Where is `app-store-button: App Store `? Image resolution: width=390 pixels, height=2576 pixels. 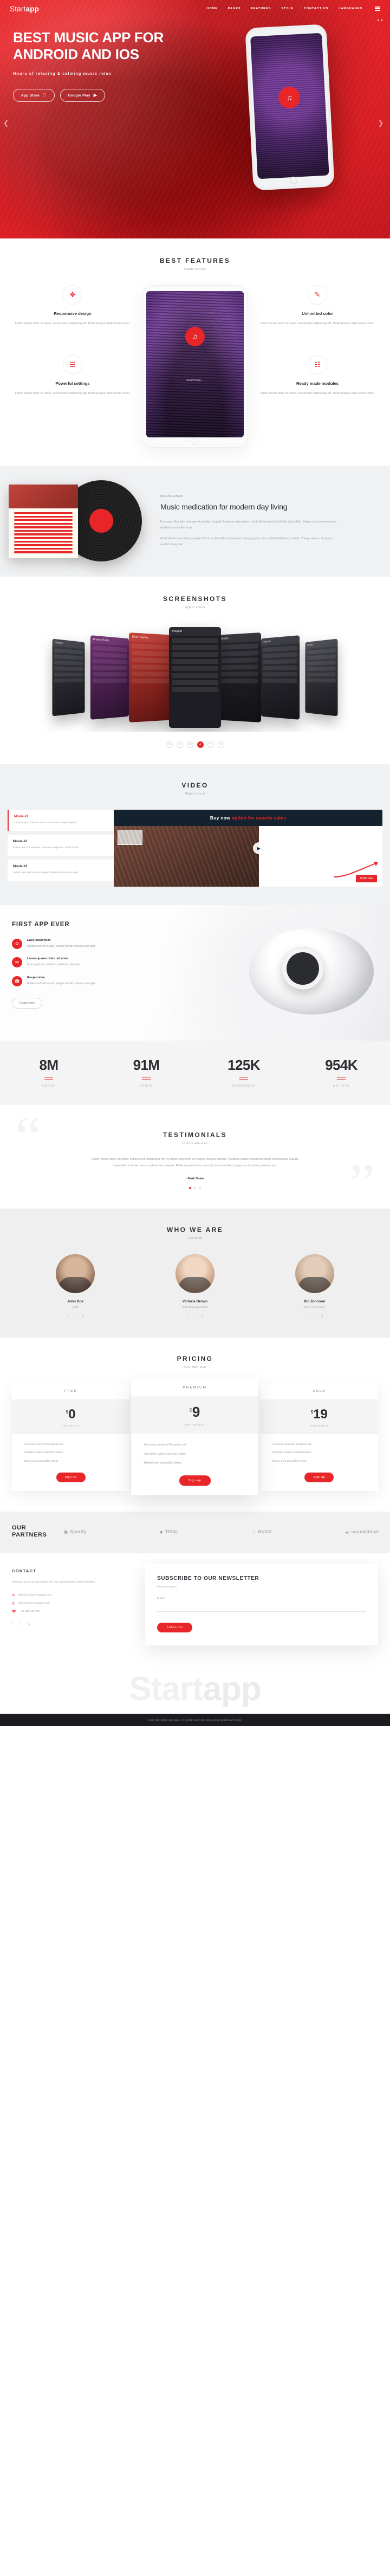
app-store-button: App Store  is located at coordinates (34, 95).